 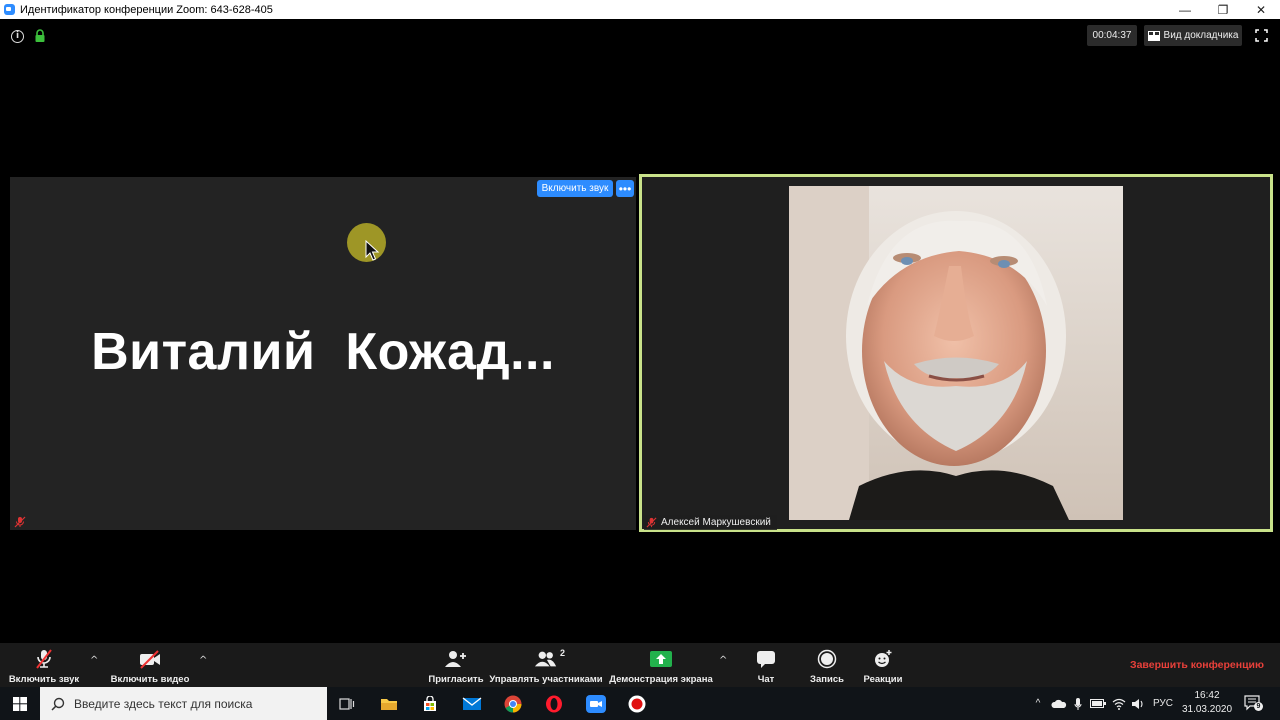 I want to click on unmute-button: Включить звук, so click(x=575, y=188).